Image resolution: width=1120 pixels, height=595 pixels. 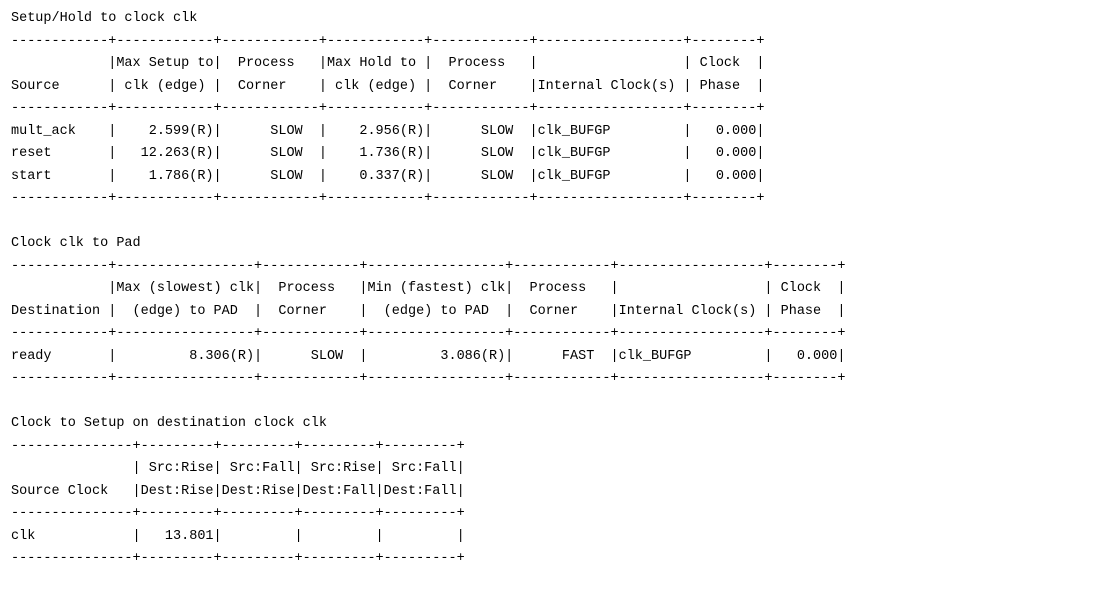 What do you see at coordinates (76, 243) in the screenshot?
I see `section-title: Clock clk to Pad` at bounding box center [76, 243].